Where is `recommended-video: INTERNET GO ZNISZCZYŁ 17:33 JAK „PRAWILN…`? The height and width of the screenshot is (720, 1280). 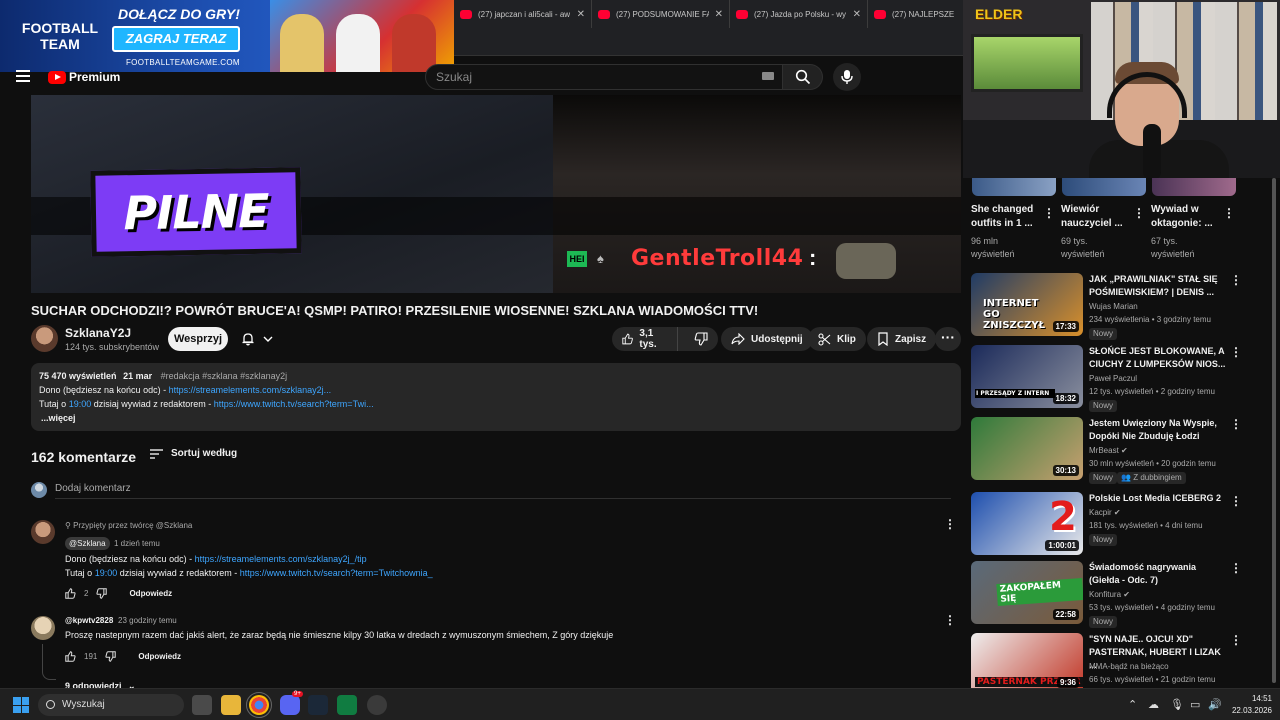 recommended-video: INTERNET GO ZNISZCZYŁ 17:33 JAK „PRAWILN… is located at coordinates (1121, 306).